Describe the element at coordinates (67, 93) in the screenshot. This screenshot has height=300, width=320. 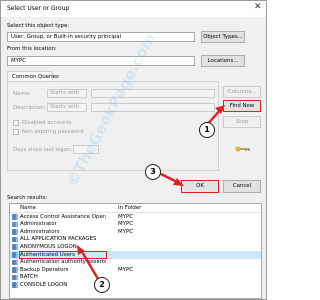
I see `name-operator-select: Starts with` at that location.